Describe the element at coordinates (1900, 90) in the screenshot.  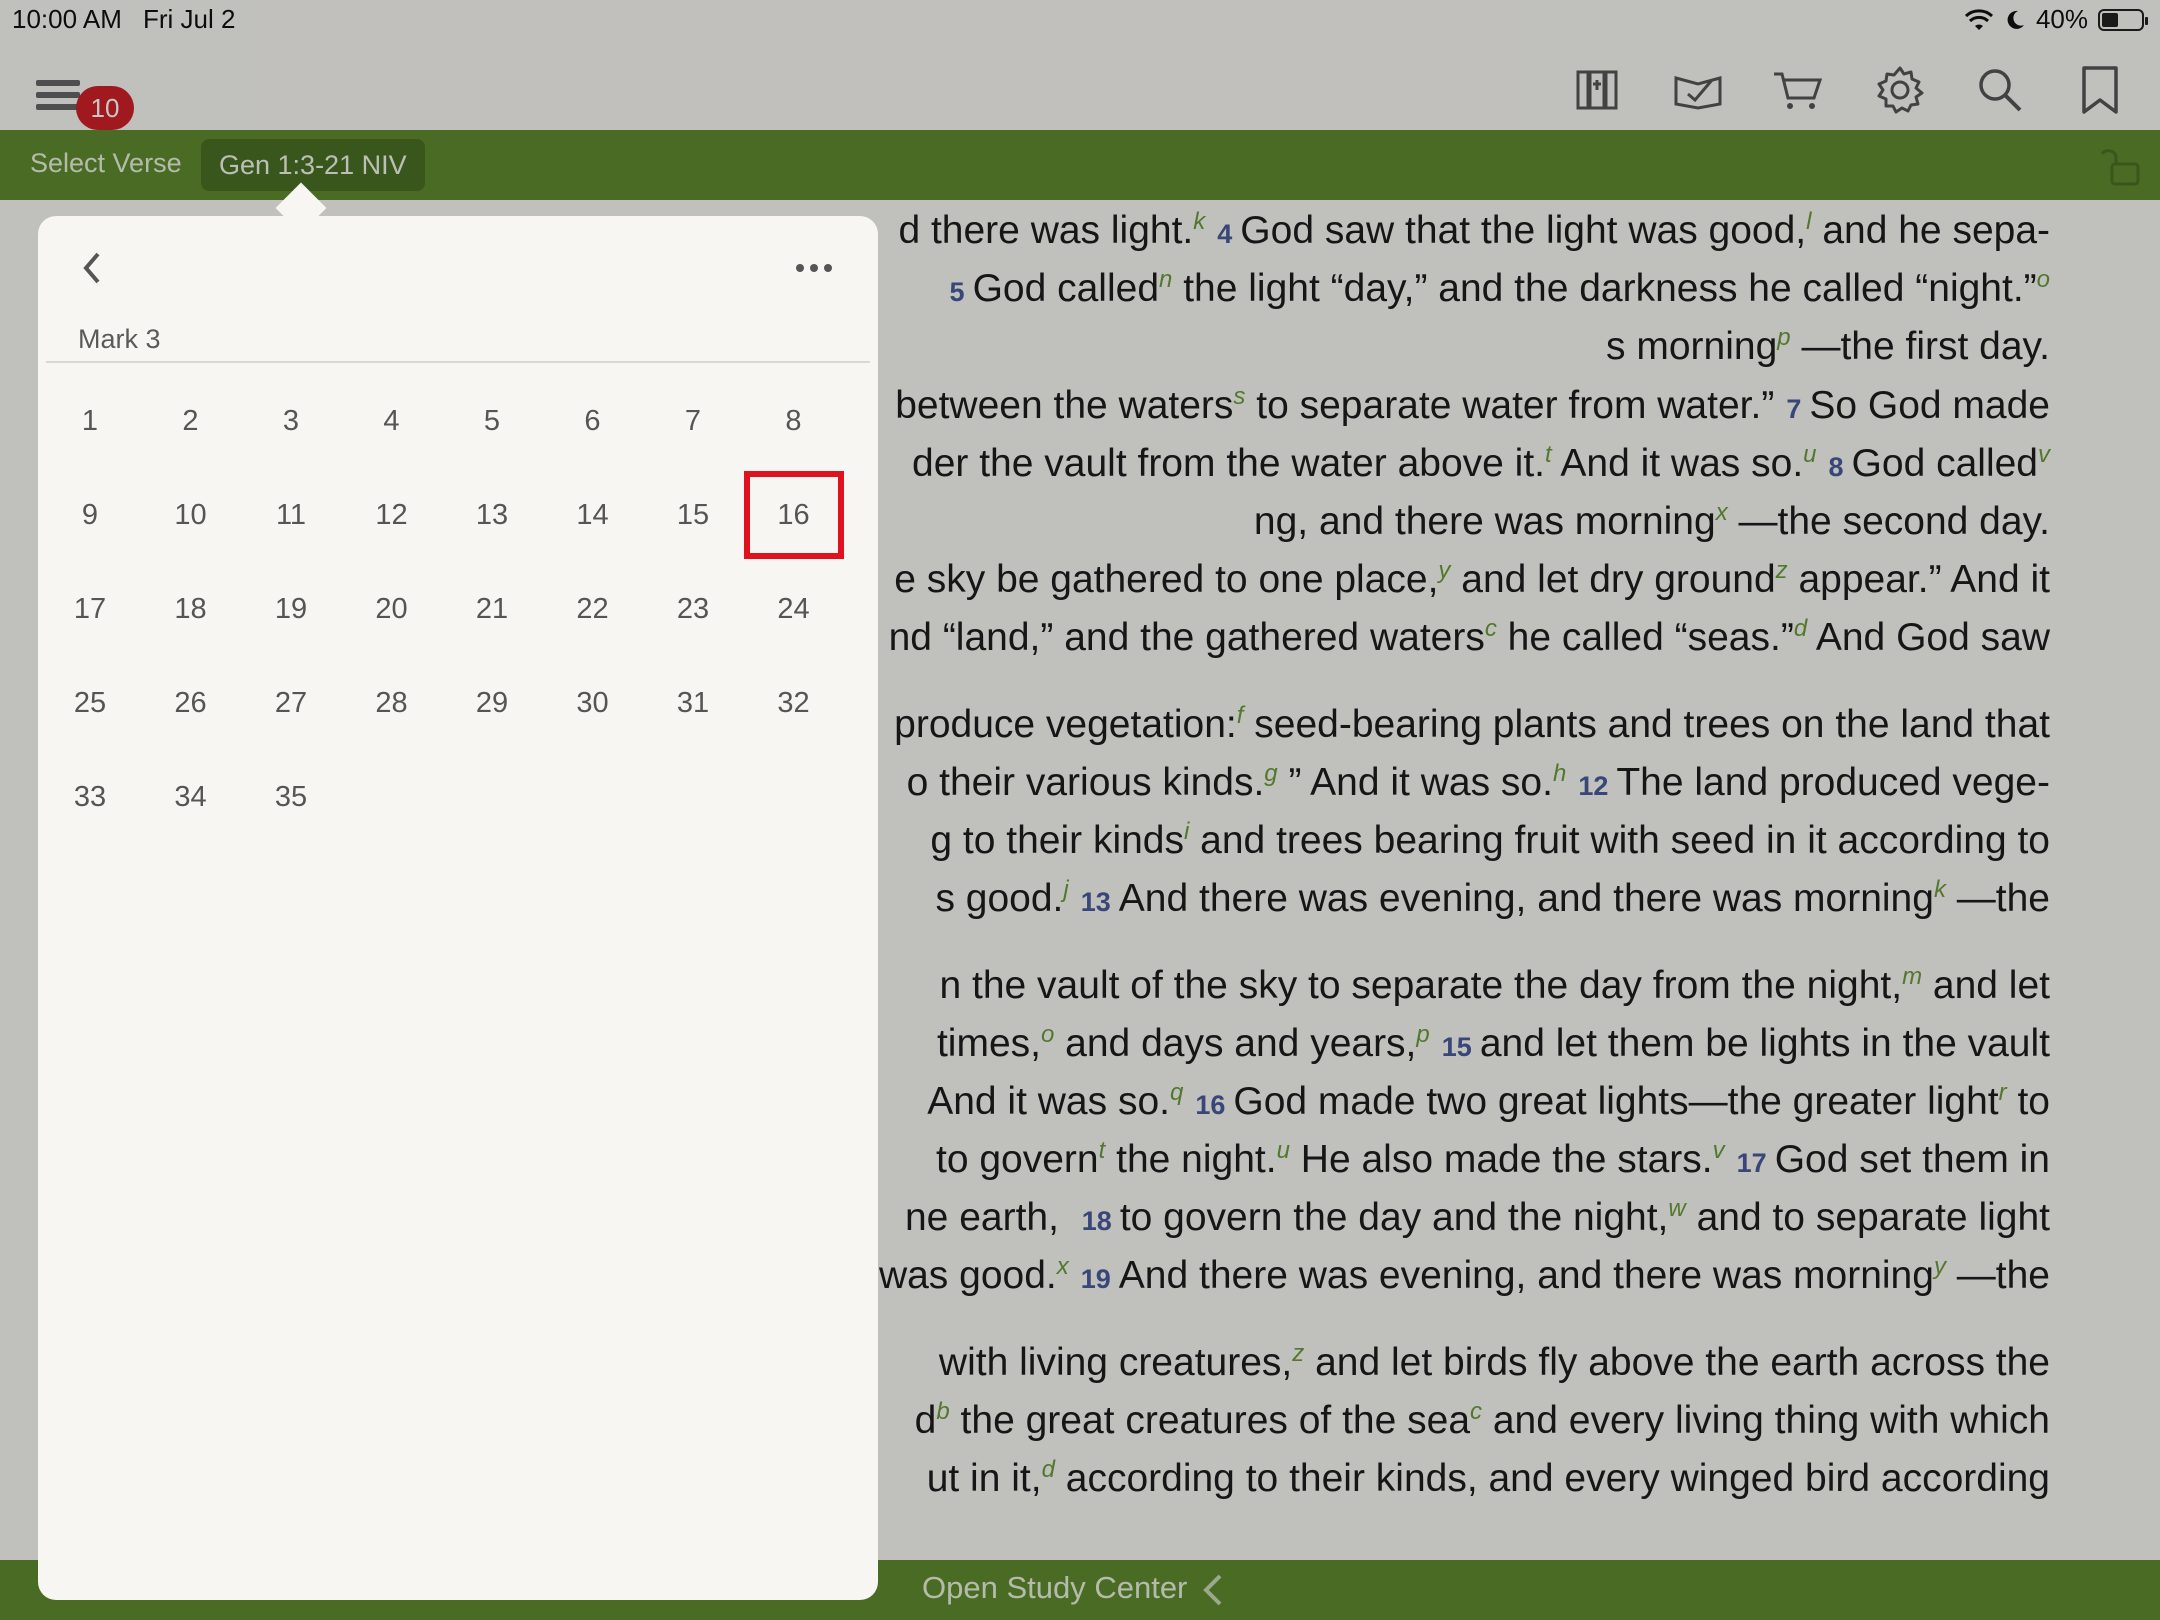
I see `gear-icon` at that location.